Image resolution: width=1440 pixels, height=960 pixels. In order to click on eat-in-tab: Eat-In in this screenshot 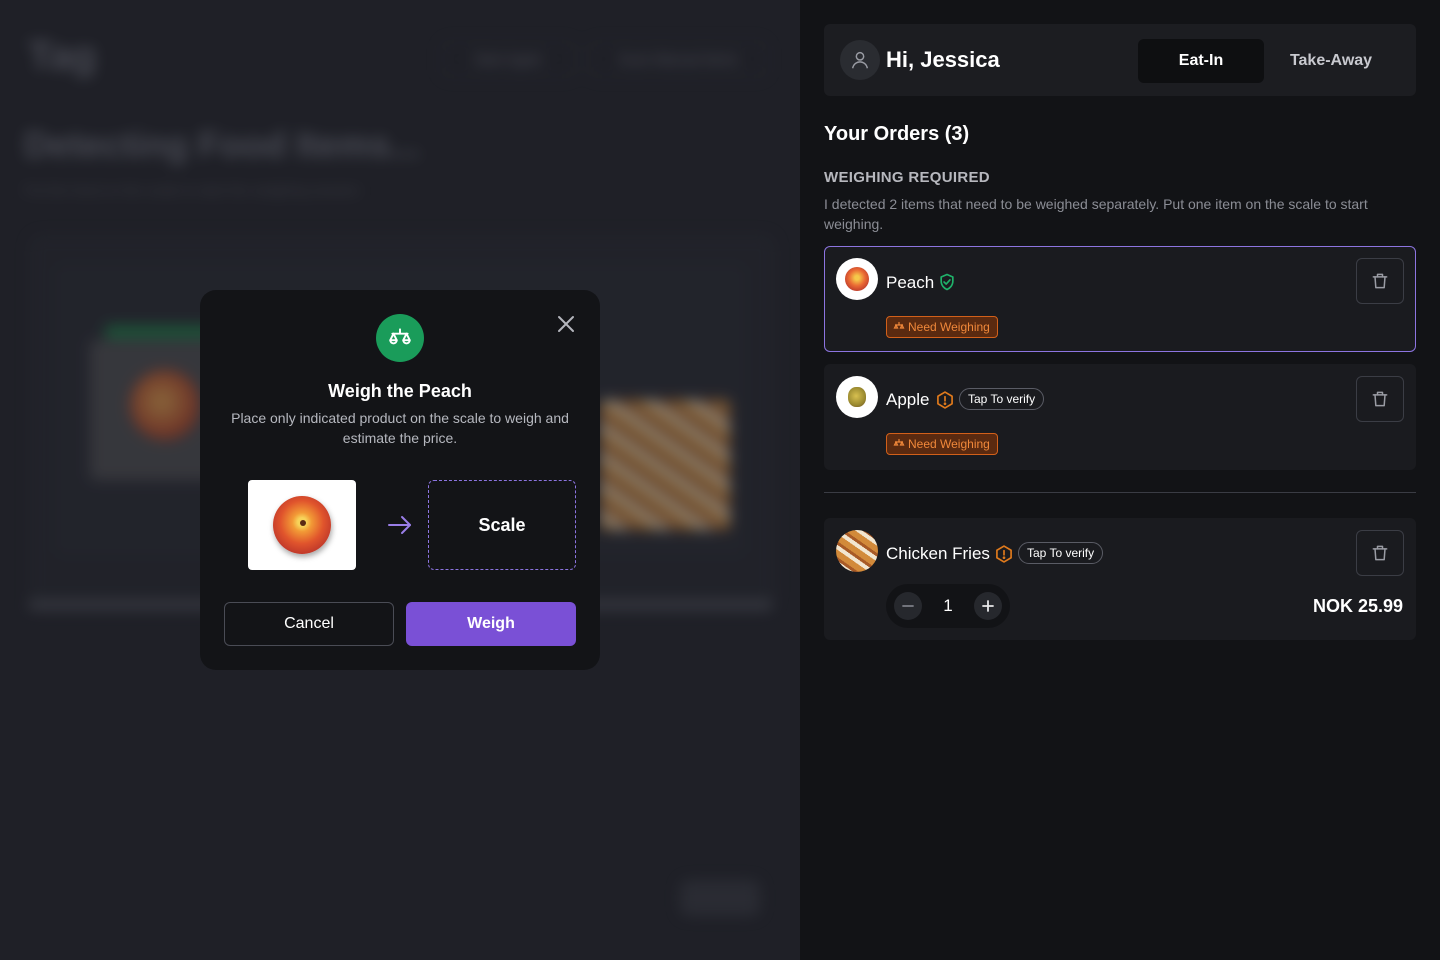, I will do `click(1201, 61)`.